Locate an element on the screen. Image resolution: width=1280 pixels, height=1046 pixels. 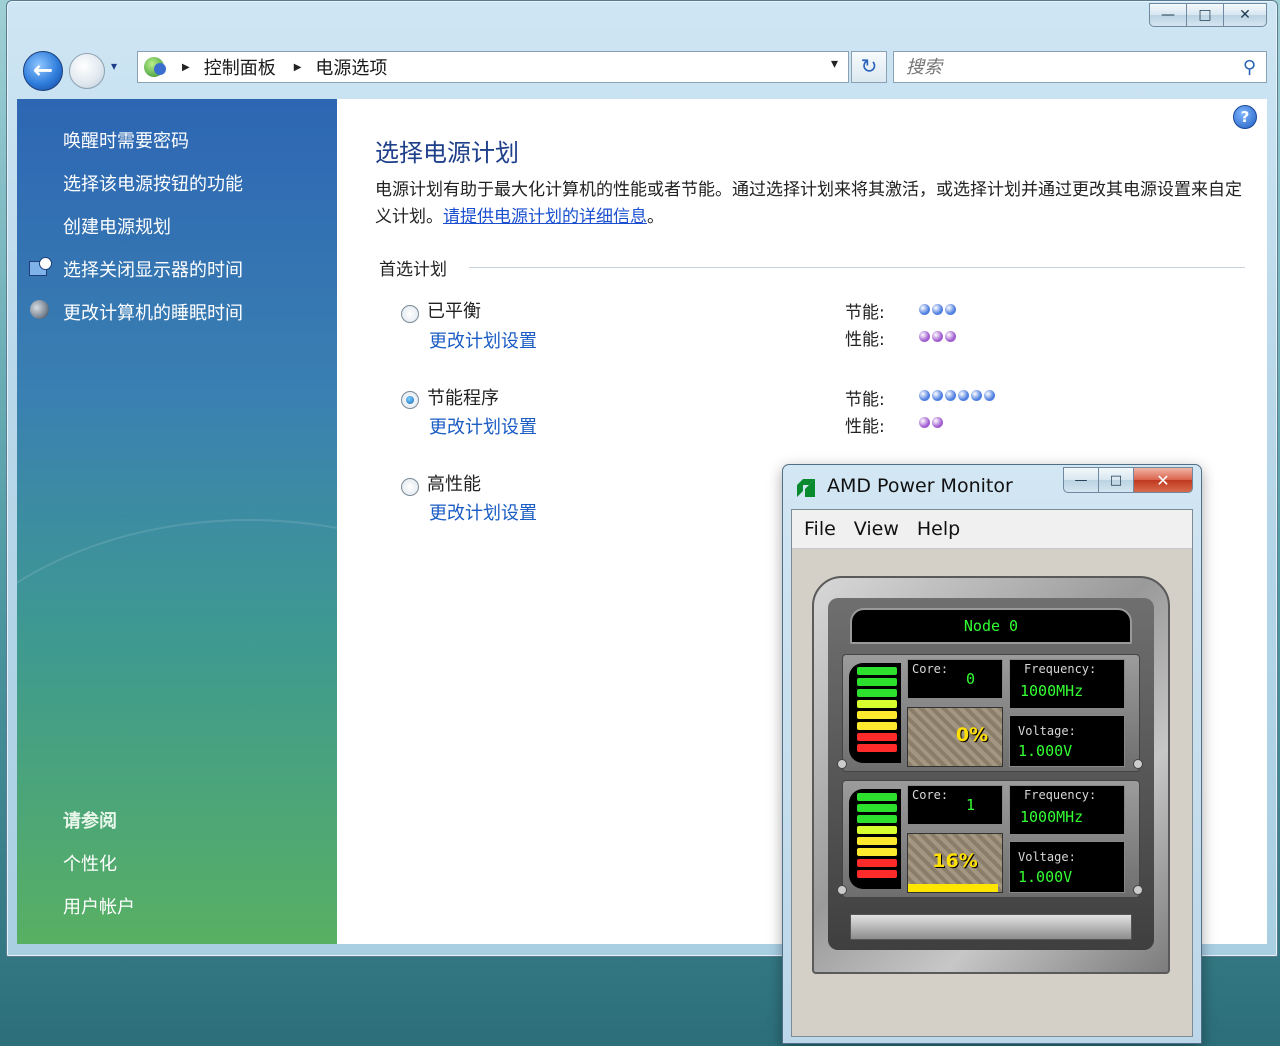
core-1-chip-icon: 16% is located at coordinates (955, 863).